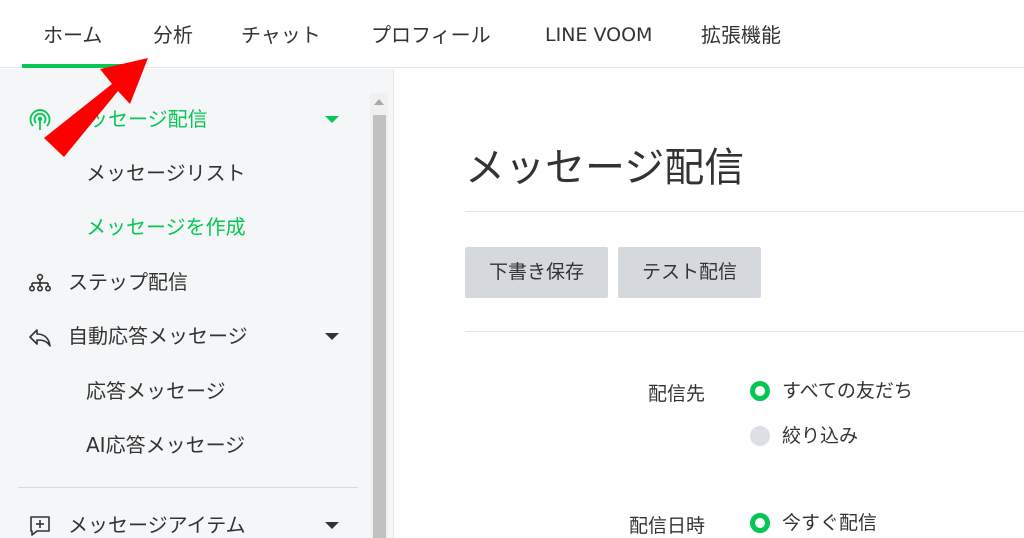 The image size is (1024, 538). What do you see at coordinates (156, 391) in the screenshot?
I see `sidebar-item-label: 応答メッセージ` at bounding box center [156, 391].